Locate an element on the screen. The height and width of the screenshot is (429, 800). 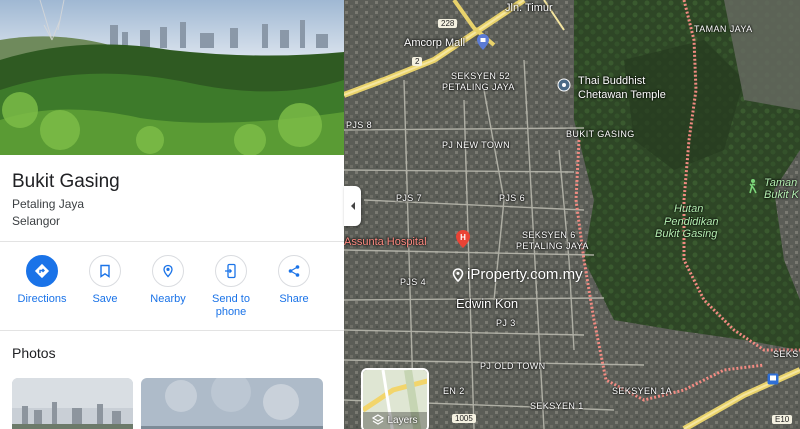
park-label: Bukit Gasing is located at coordinates (686, 234).